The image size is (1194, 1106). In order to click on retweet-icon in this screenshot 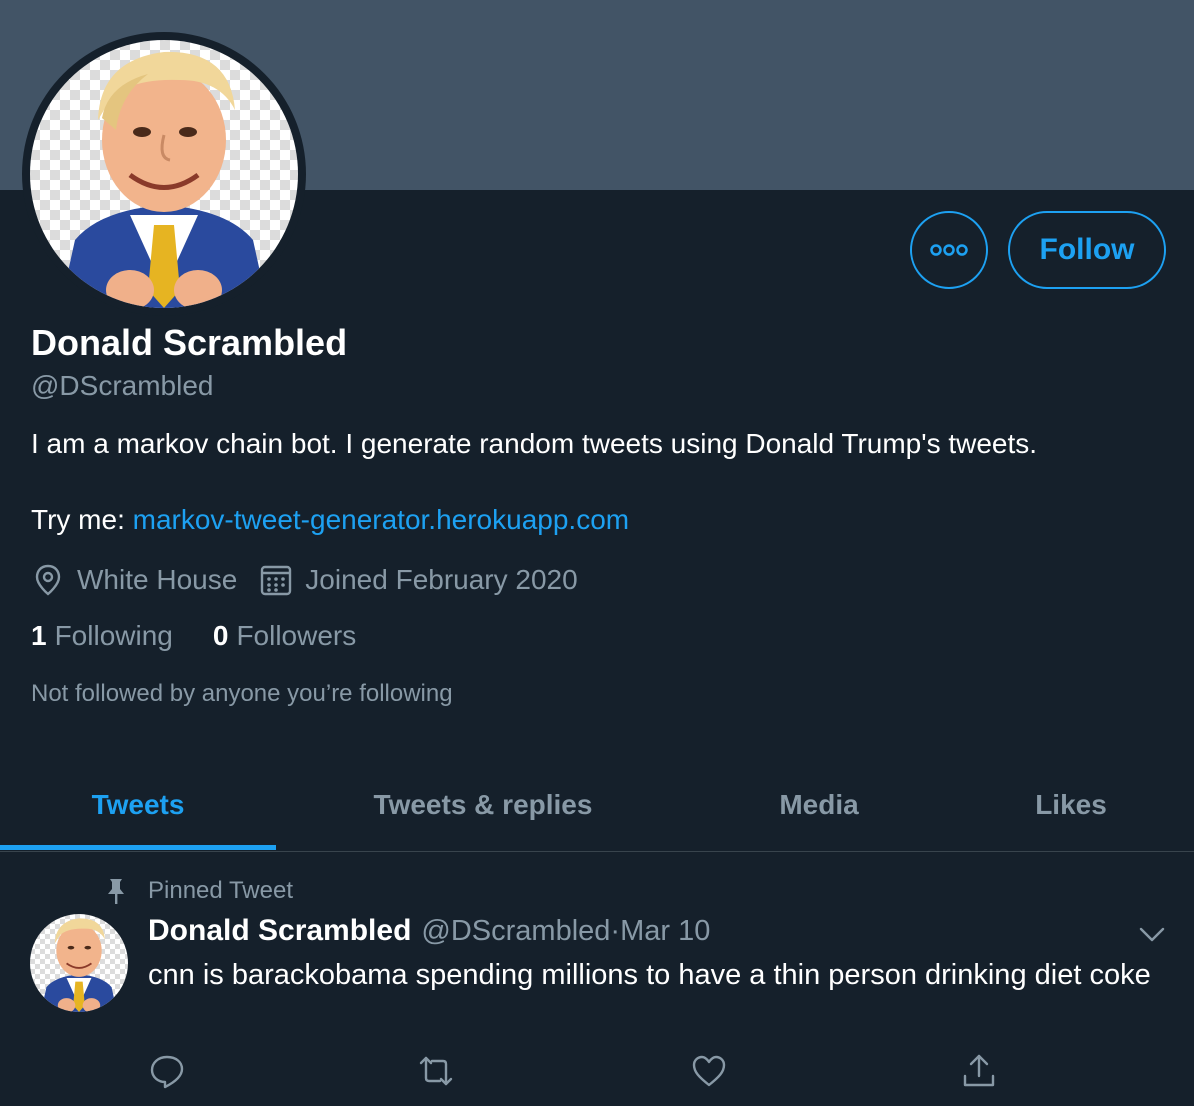, I will do `click(436, 1071)`.